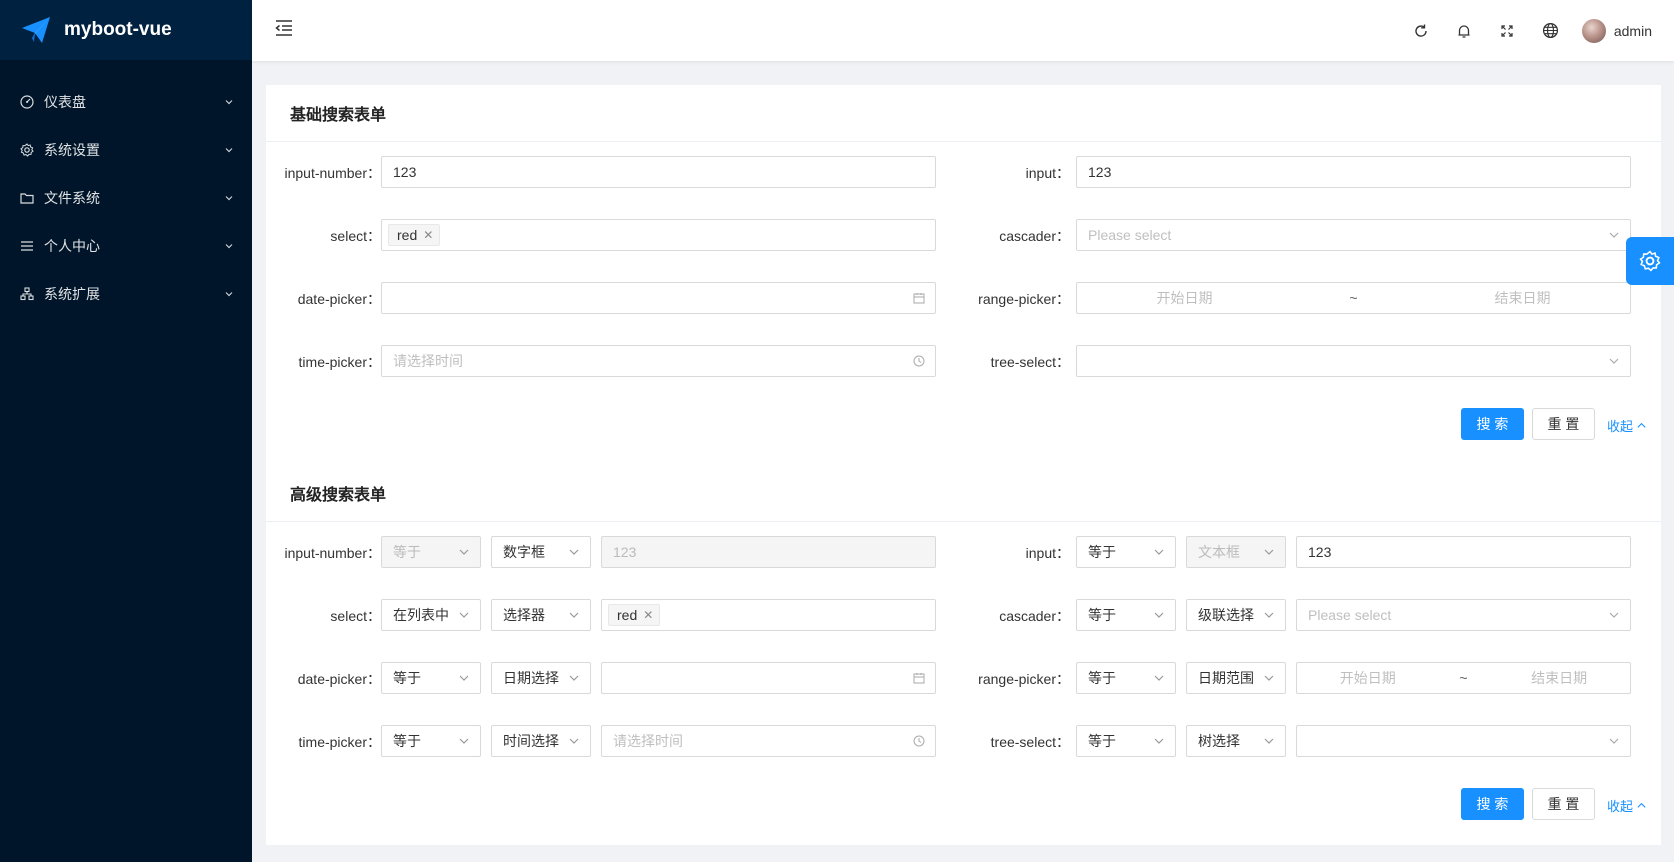  Describe the element at coordinates (1620, 426) in the screenshot. I see `collapse-label: 收起` at that location.